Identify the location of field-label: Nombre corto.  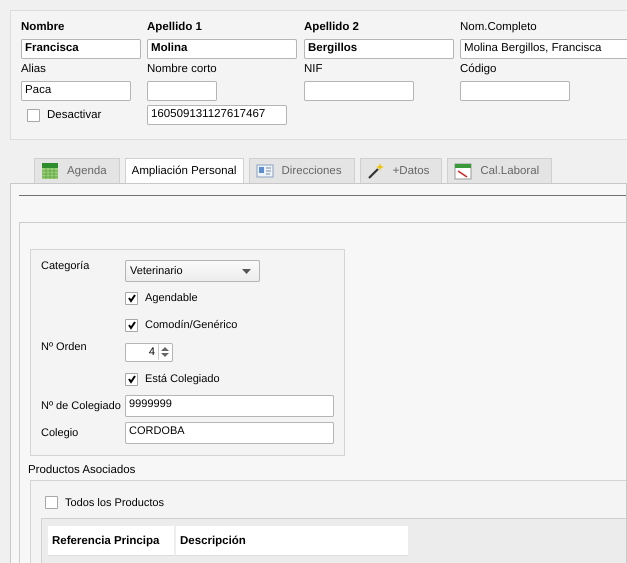
(182, 70).